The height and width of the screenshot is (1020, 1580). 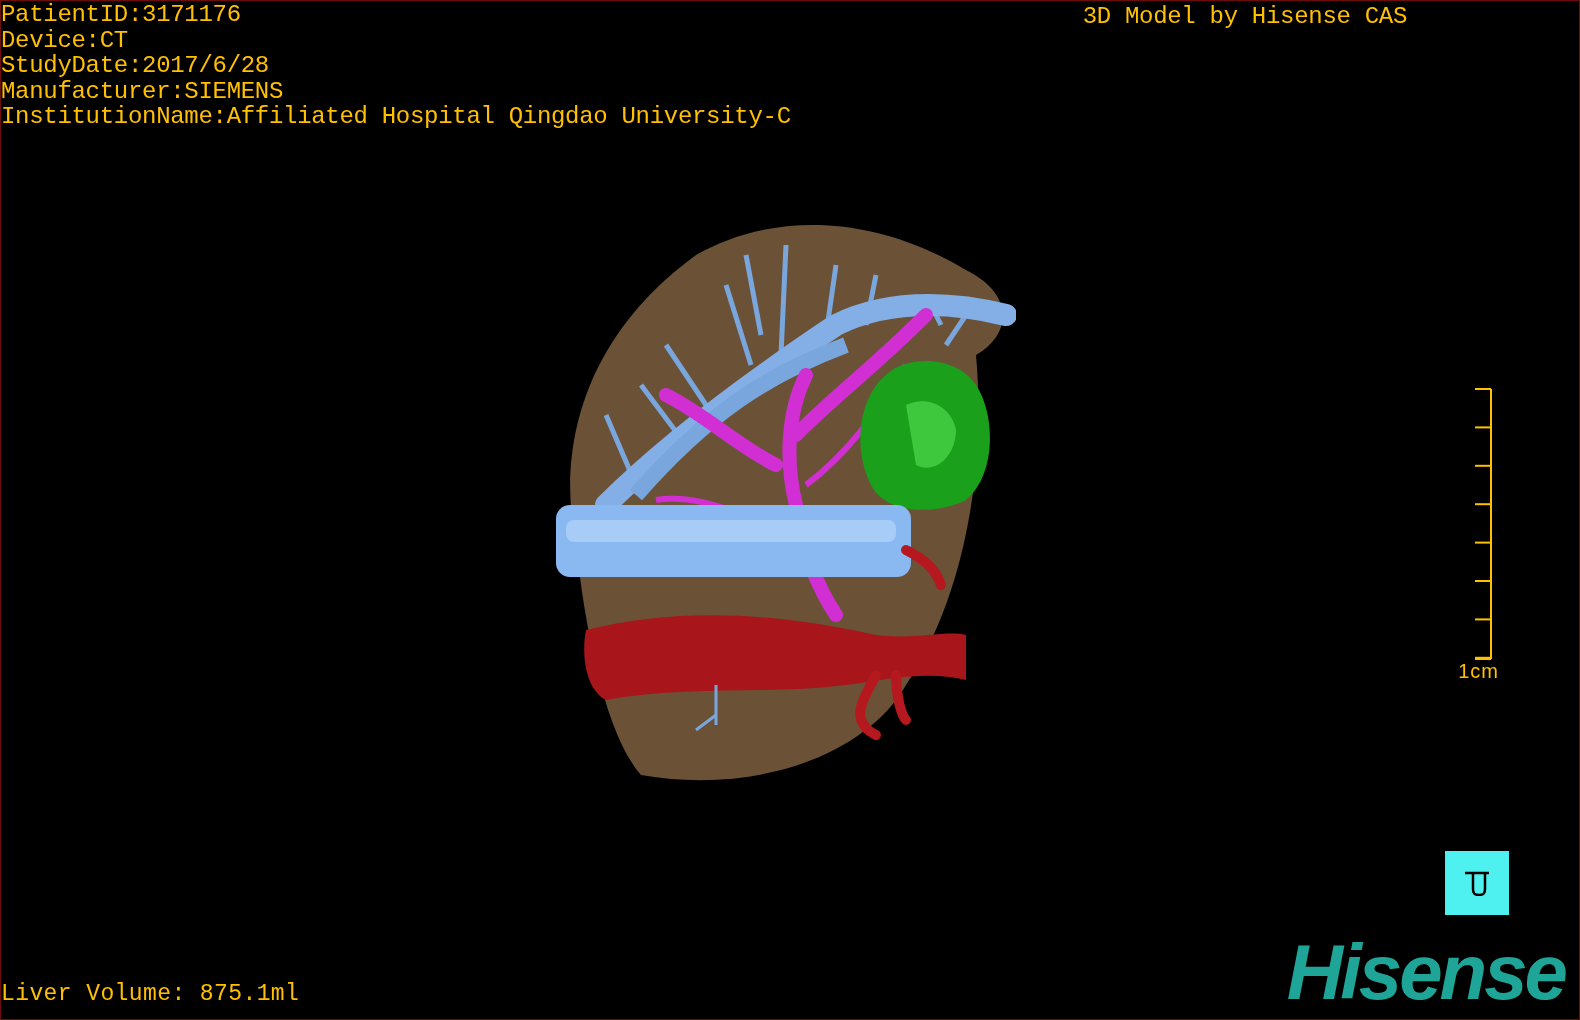 I want to click on bracket-icon, so click(x=1477, y=883).